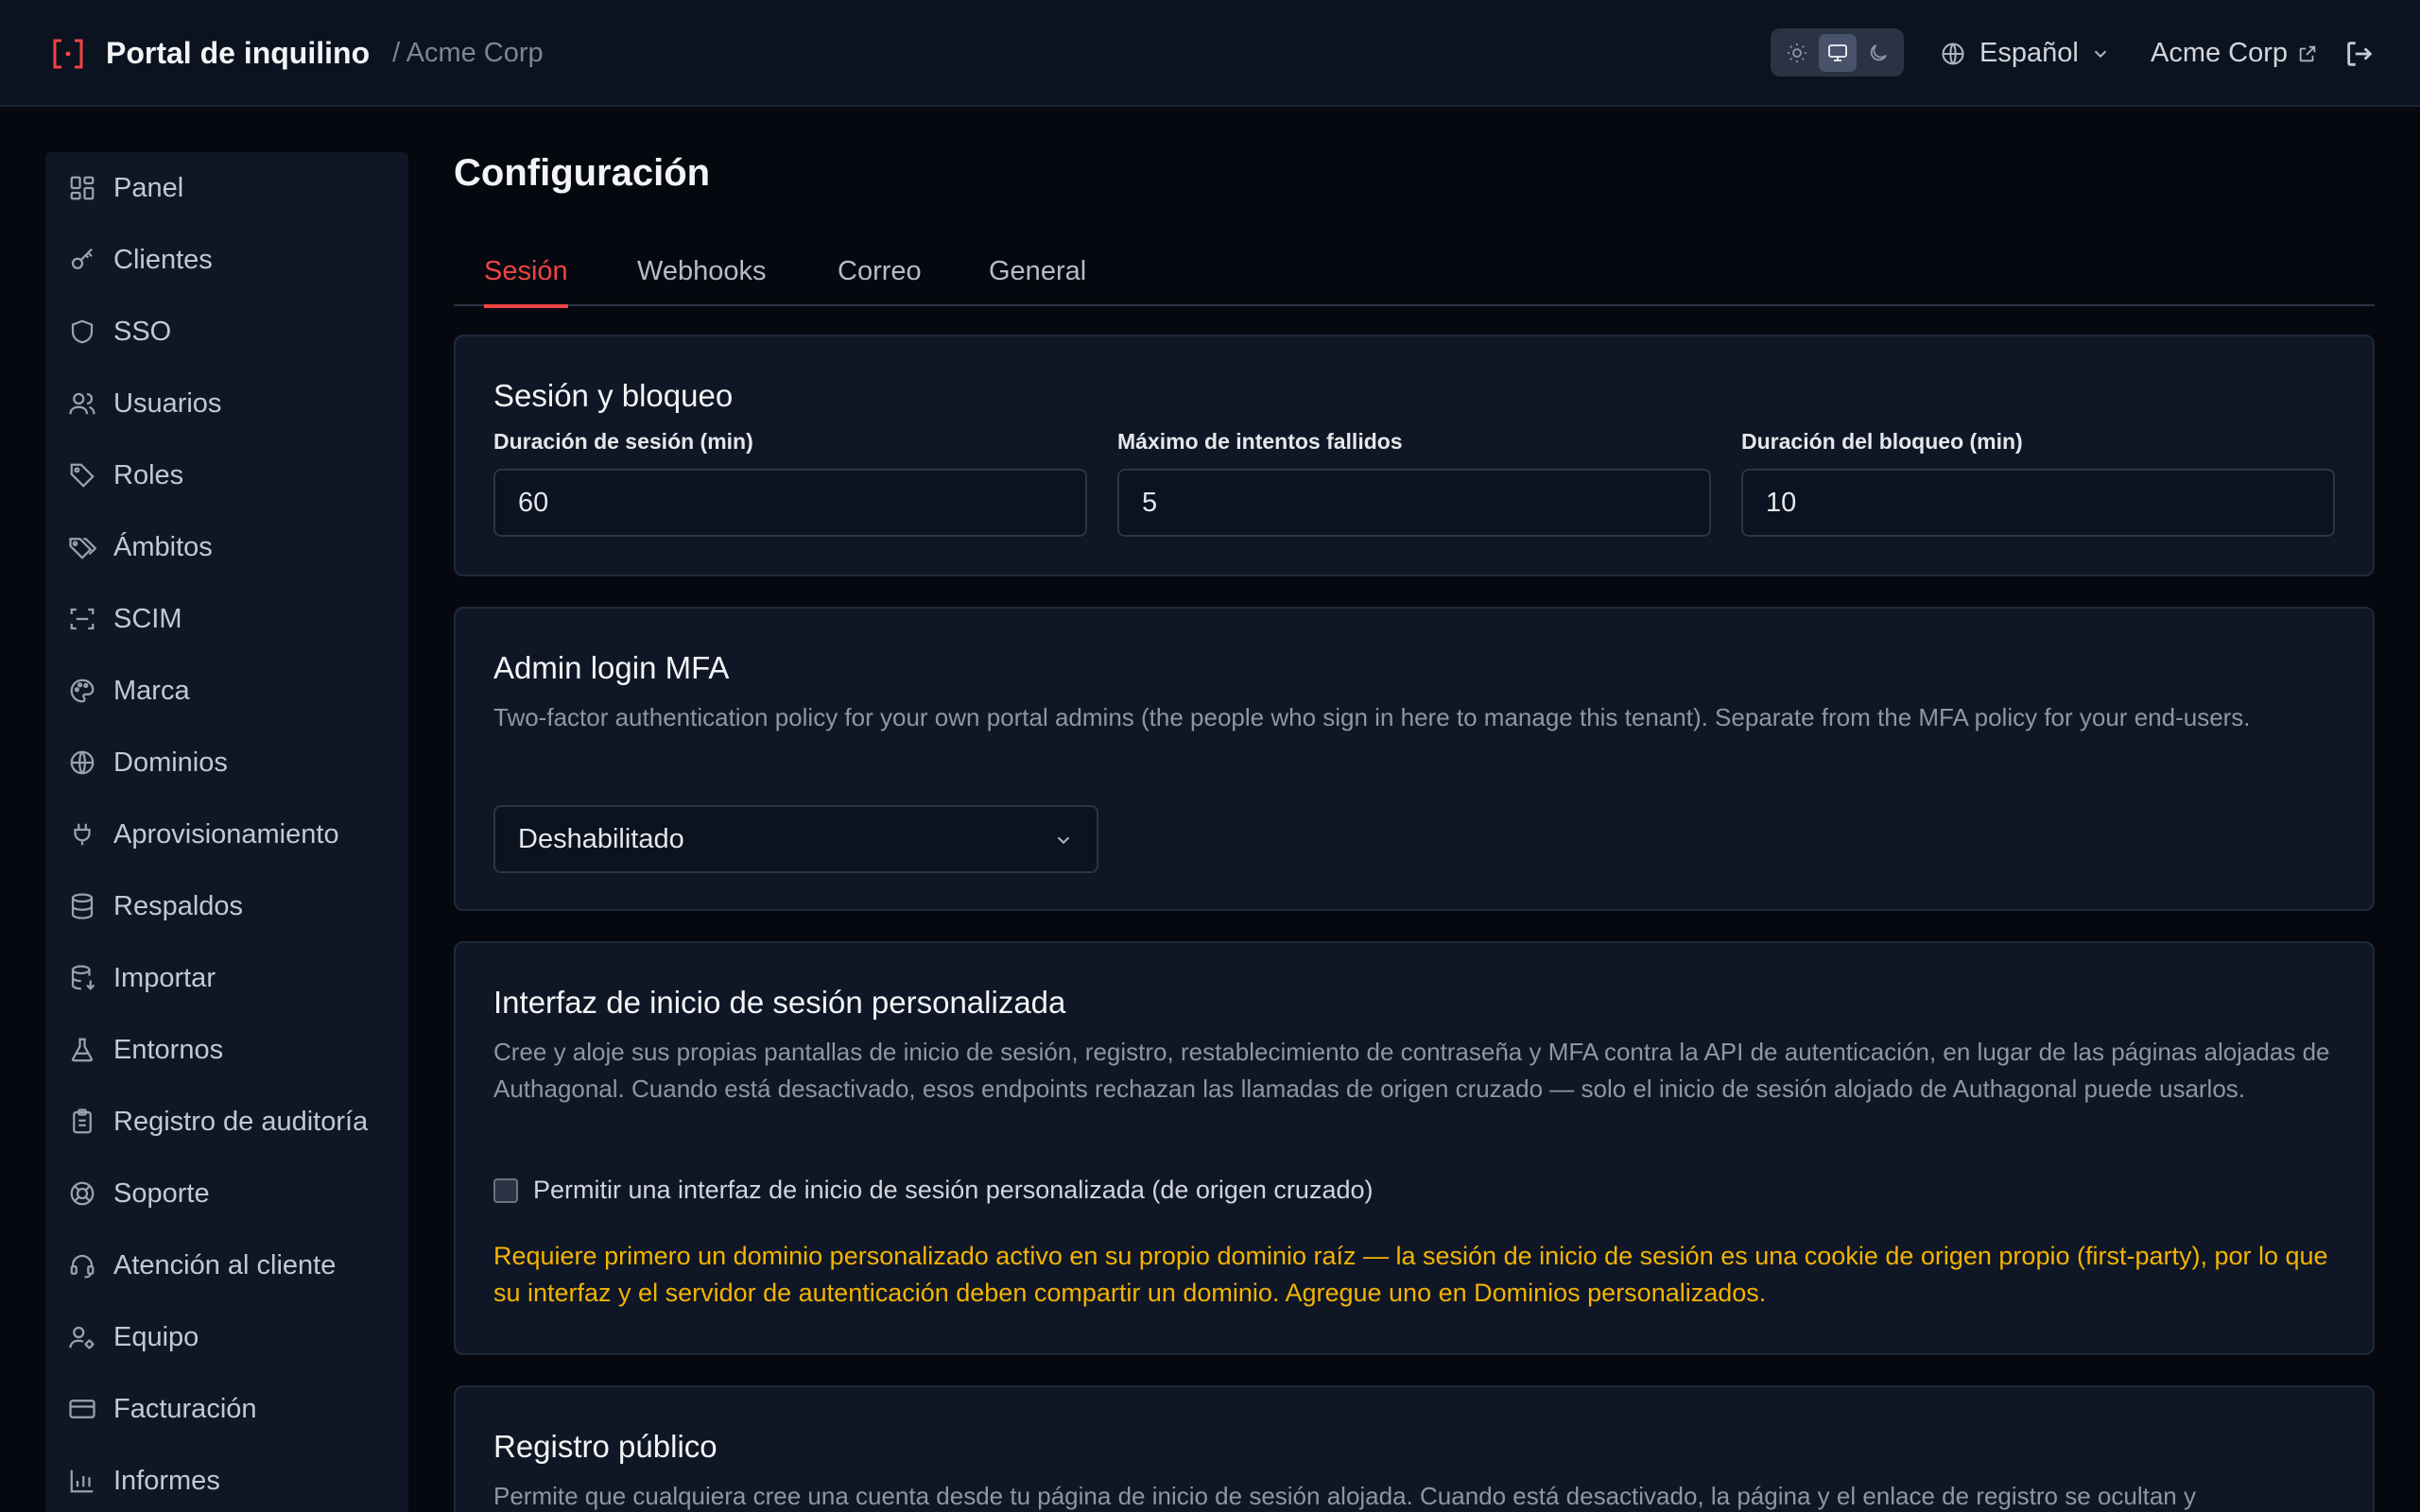  Describe the element at coordinates (185, 1408) in the screenshot. I see `sidebar-item-label: Facturación` at that location.